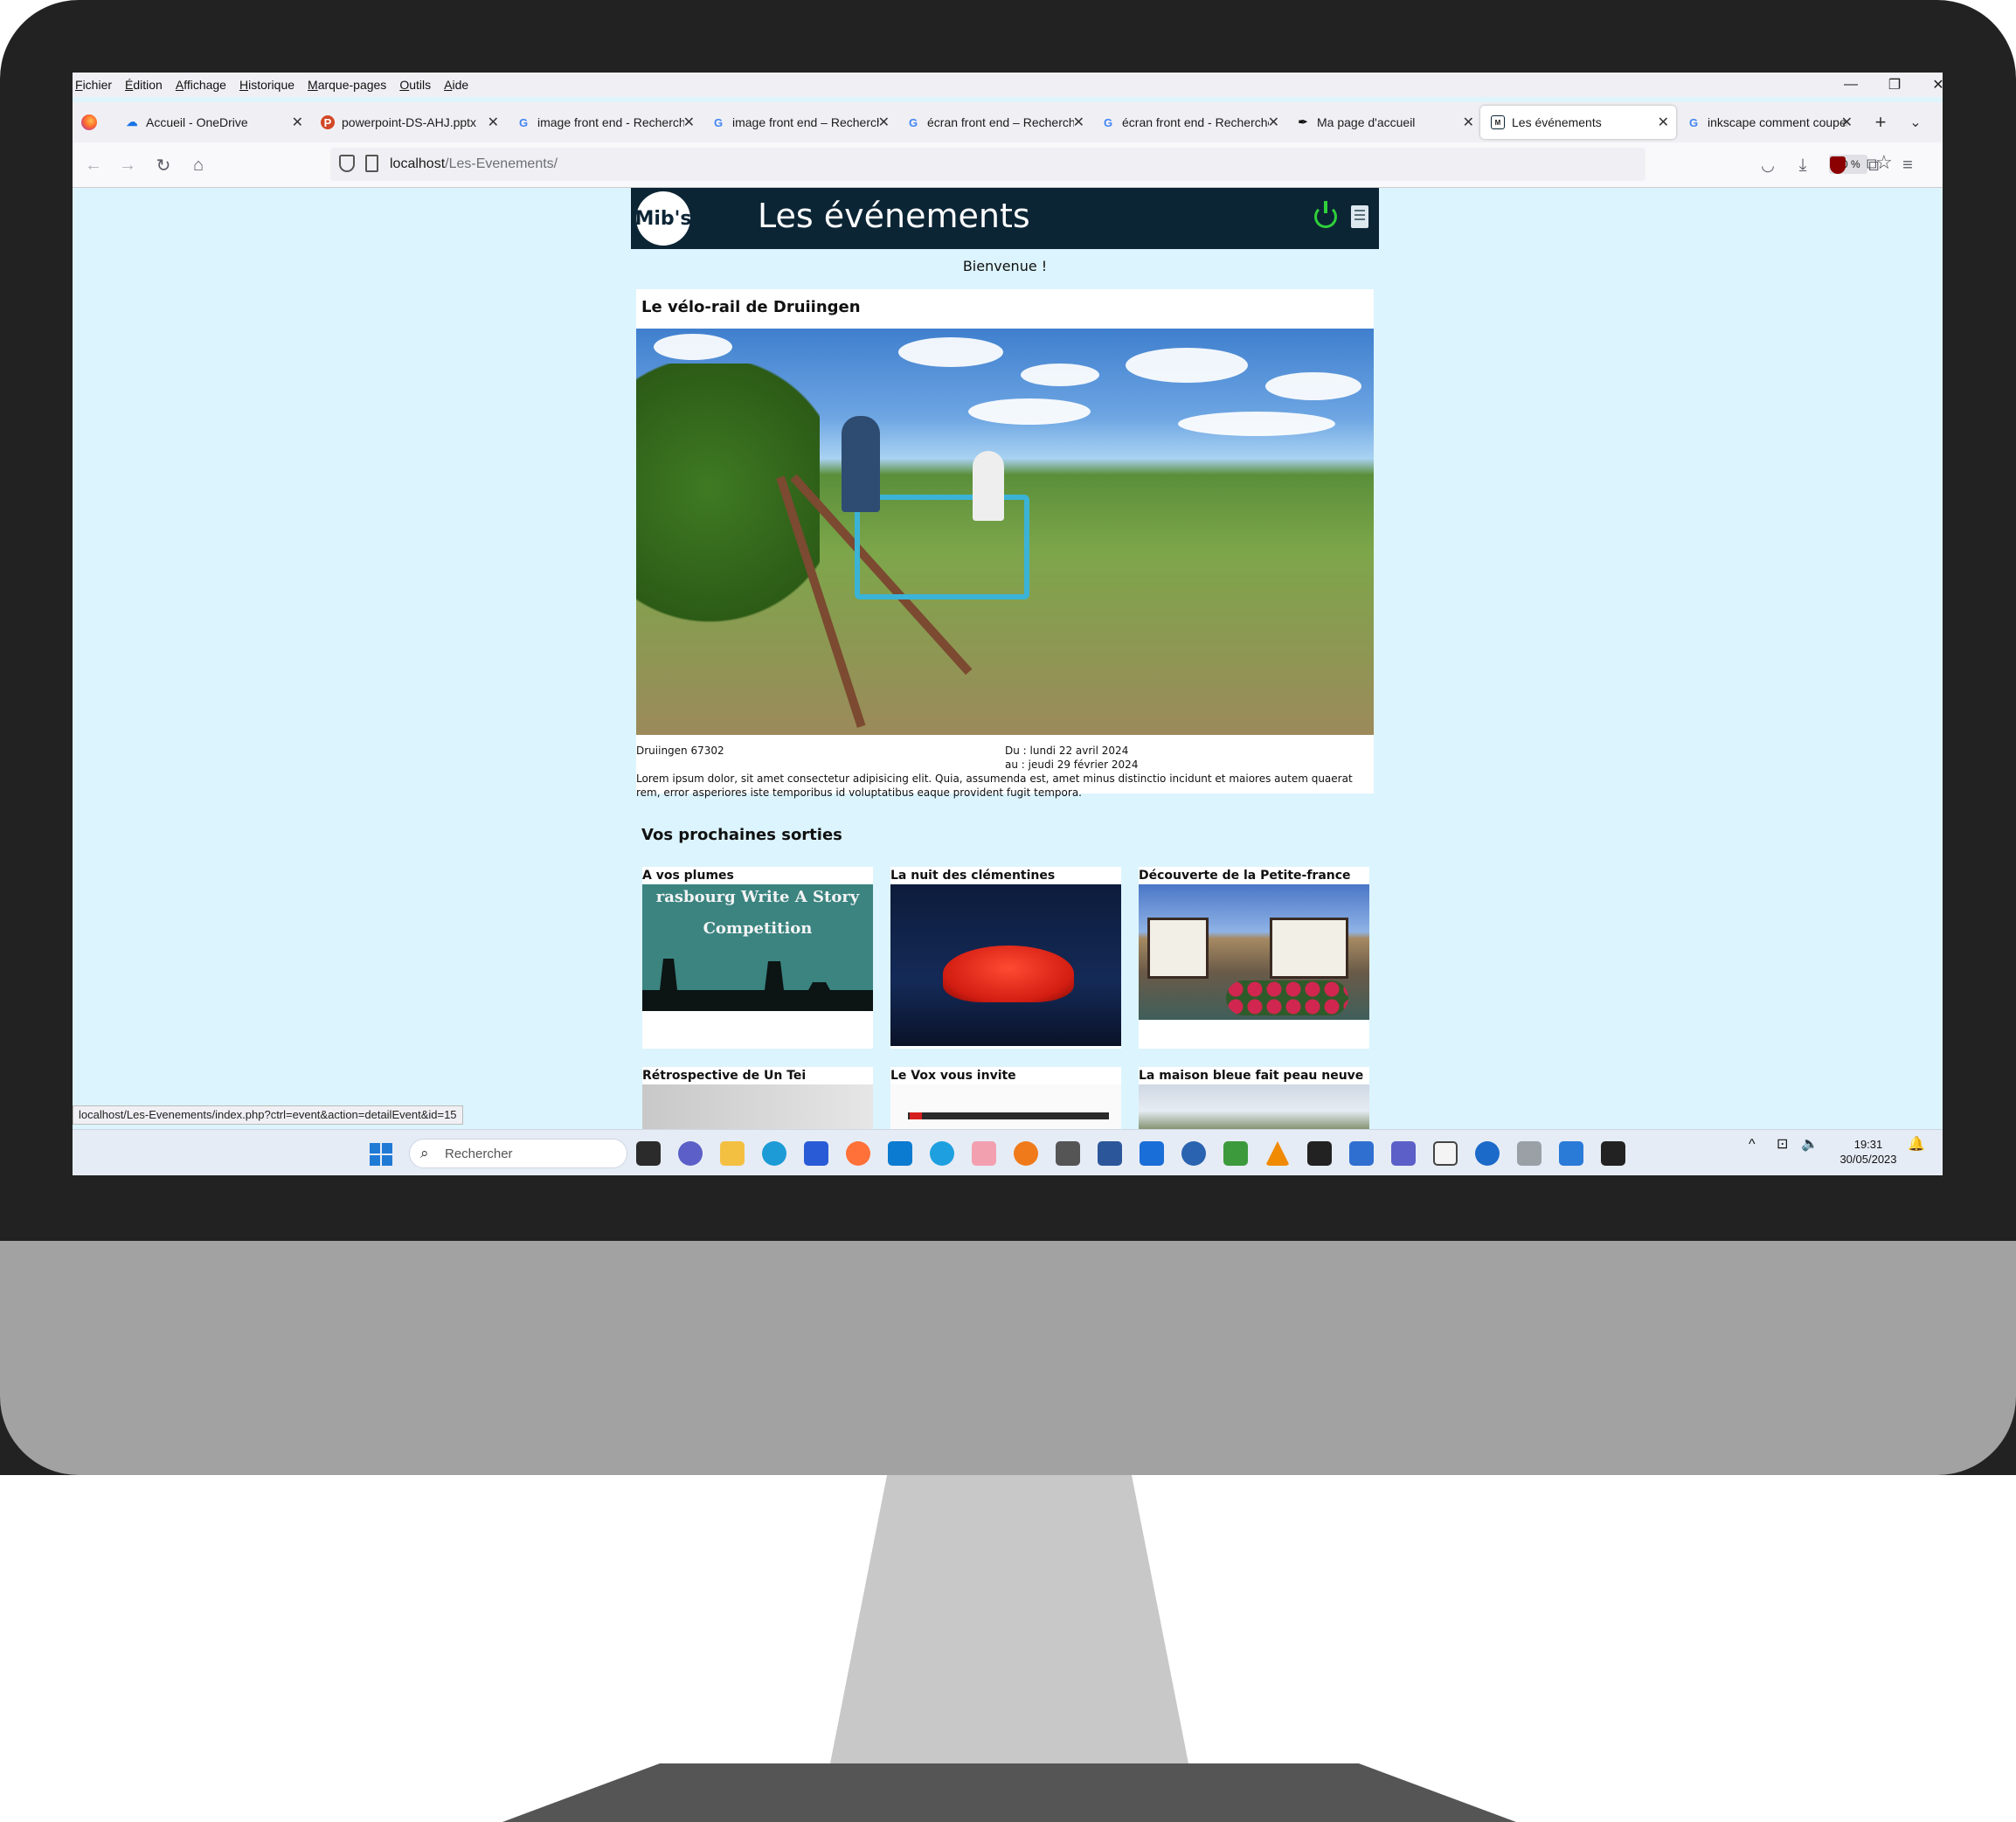 The image size is (2016, 1822). What do you see at coordinates (1837, 165) in the screenshot?
I see `ublock-icon` at bounding box center [1837, 165].